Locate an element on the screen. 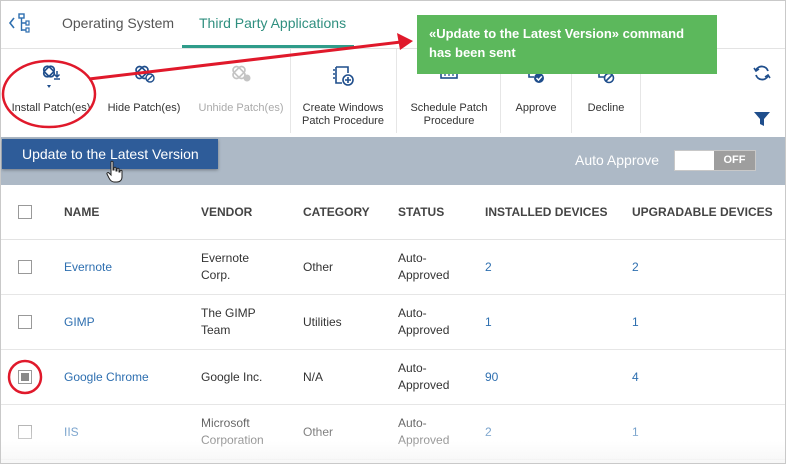 The height and width of the screenshot is (464, 786). vendor-line: The GIMP is located at coordinates (228, 313).